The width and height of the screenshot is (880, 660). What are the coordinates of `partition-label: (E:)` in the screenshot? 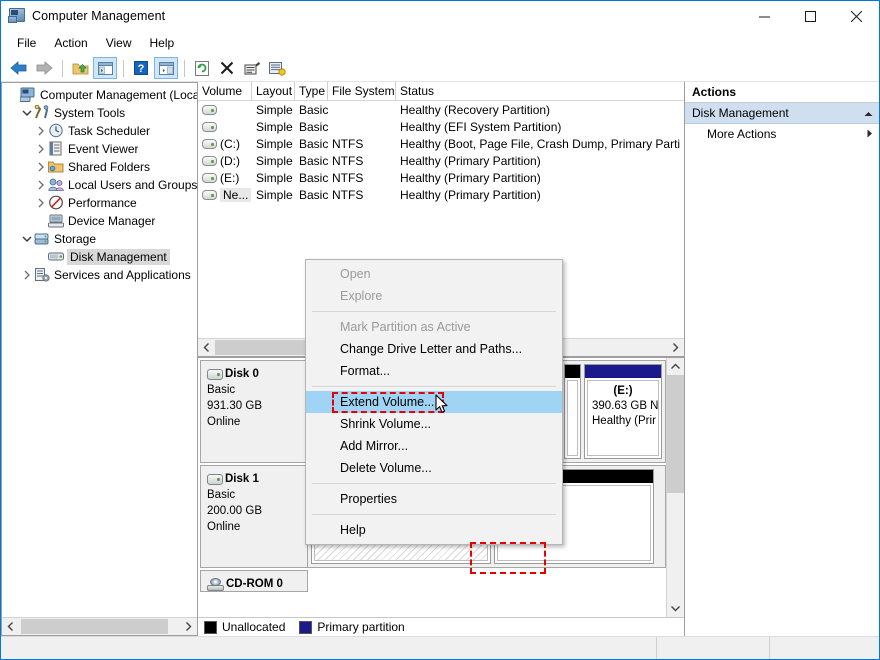 It's located at (623, 391).